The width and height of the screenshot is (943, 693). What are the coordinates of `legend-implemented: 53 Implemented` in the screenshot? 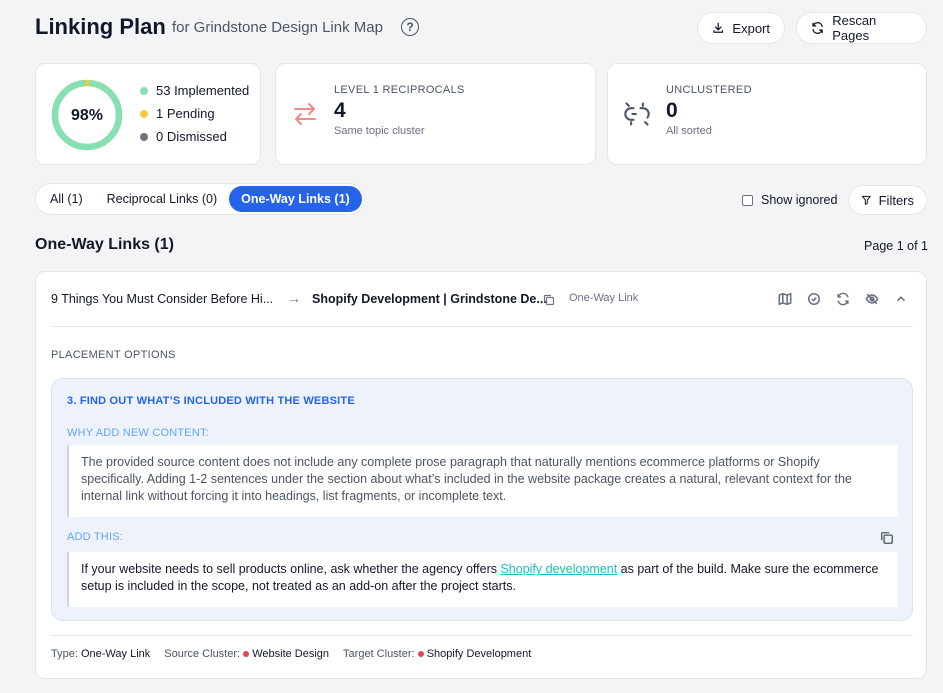 It's located at (194, 90).